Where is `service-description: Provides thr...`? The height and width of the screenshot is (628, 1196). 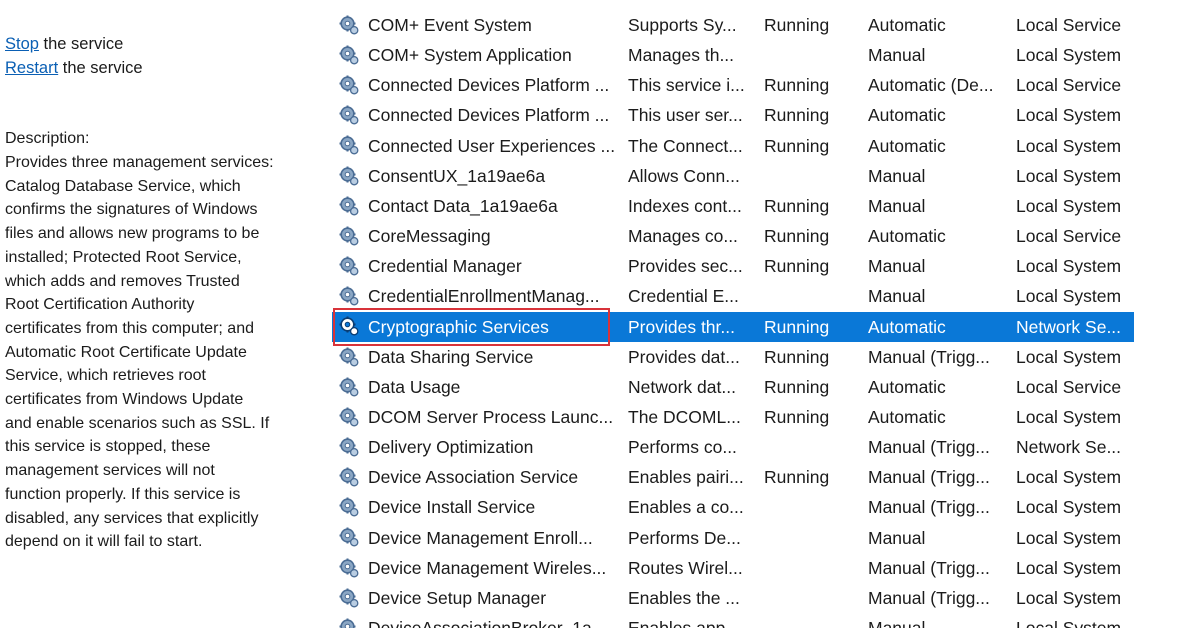 service-description: Provides thr... is located at coordinates (681, 326).